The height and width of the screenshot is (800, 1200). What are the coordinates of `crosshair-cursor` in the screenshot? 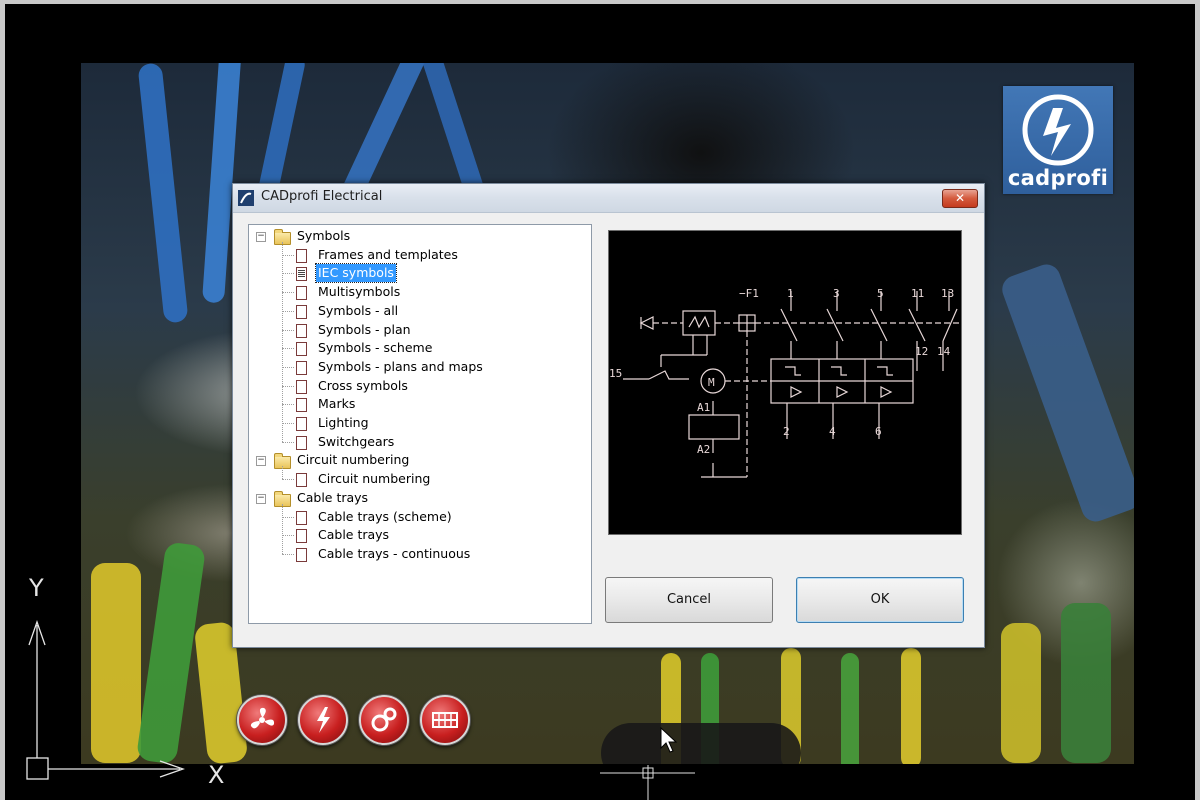 It's located at (647, 782).